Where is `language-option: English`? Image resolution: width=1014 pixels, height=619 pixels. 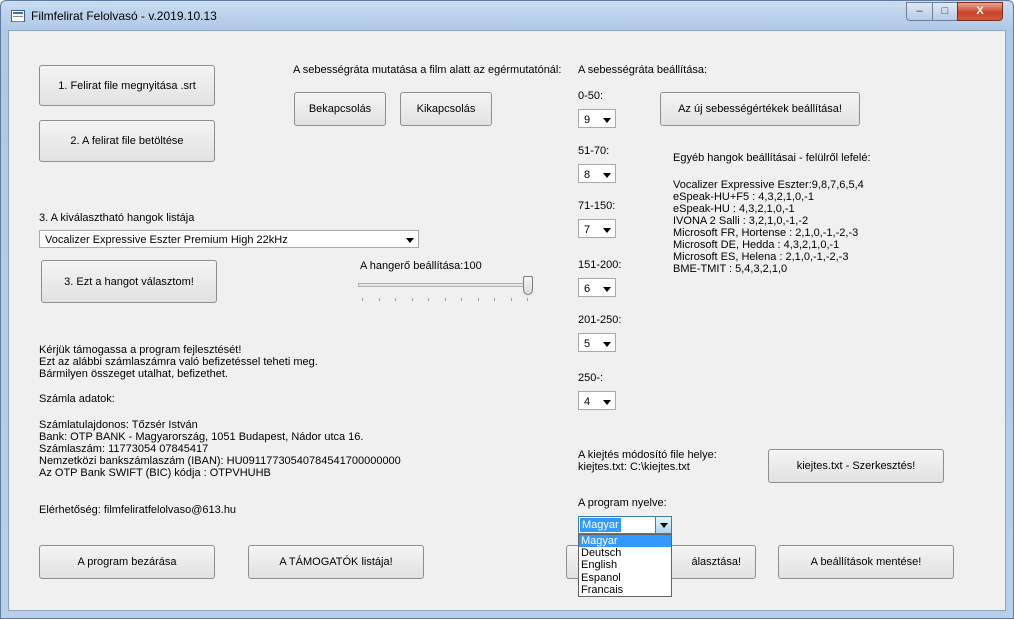 language-option: English is located at coordinates (625, 565).